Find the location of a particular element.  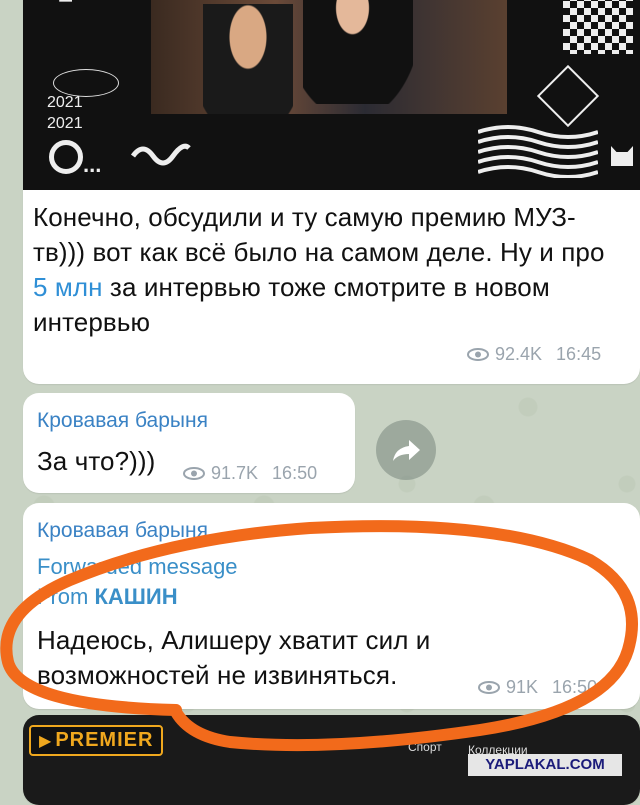

message-meta: 91.7K 16:50 is located at coordinates (250, 473).